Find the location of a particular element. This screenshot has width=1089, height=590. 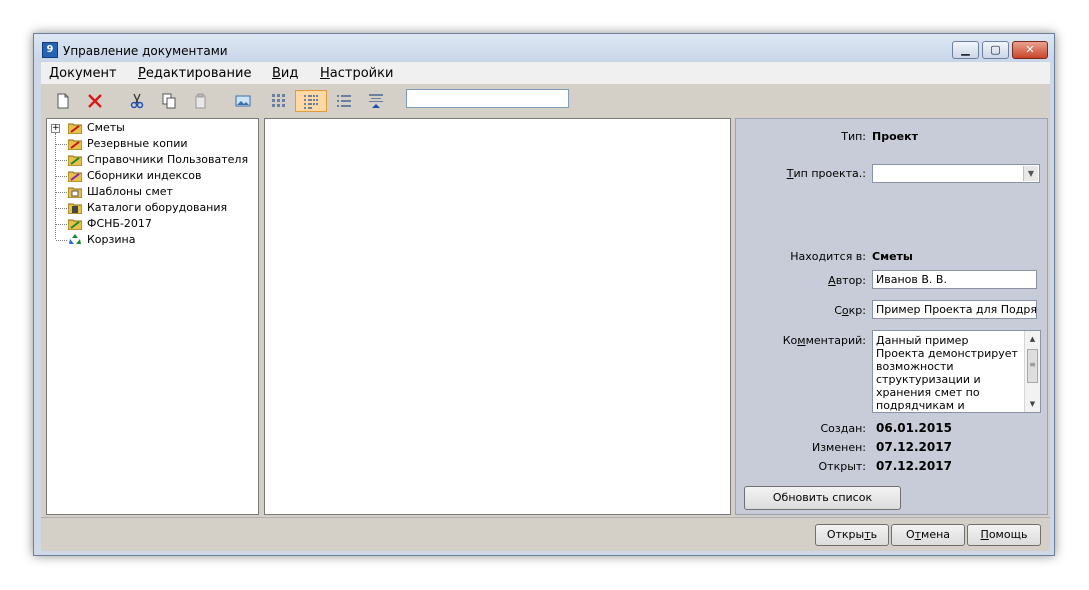

folder-fsnb-icon is located at coordinates (75, 224).